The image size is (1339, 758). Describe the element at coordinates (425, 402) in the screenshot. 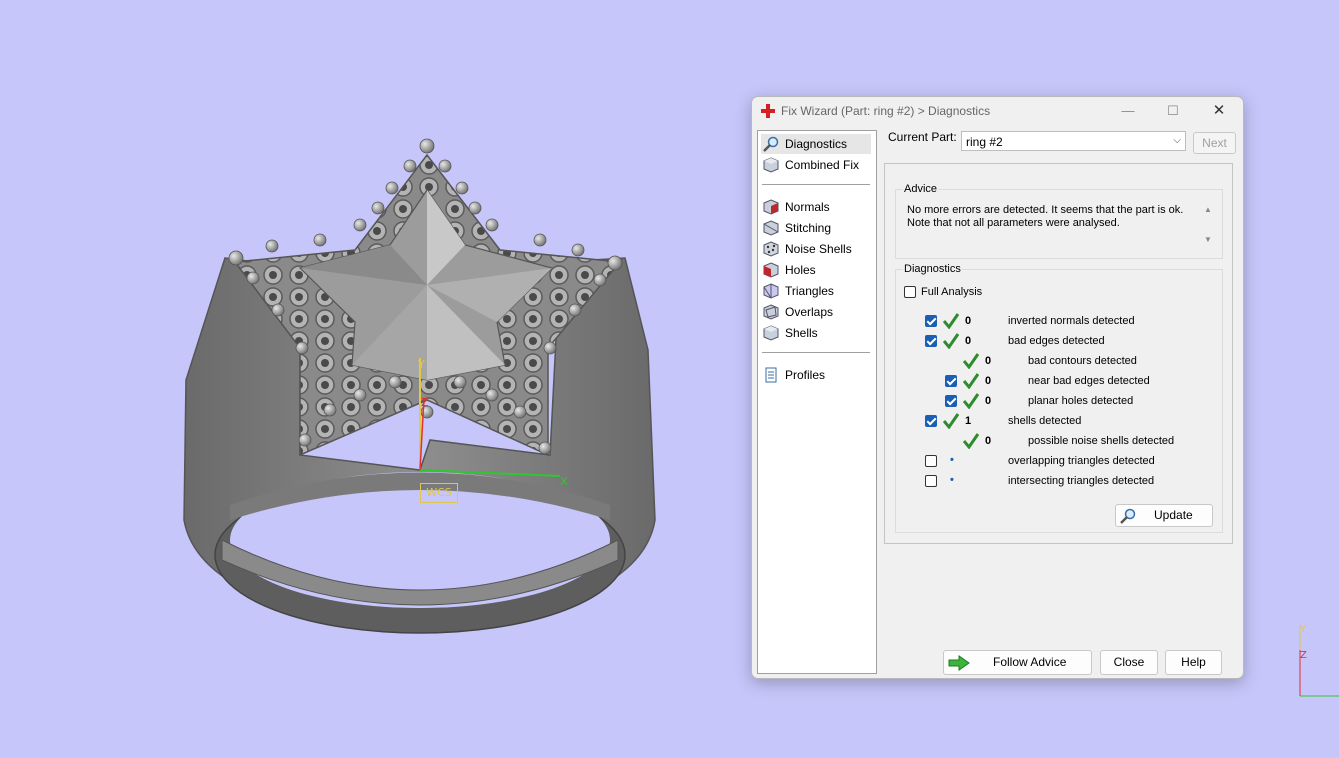

I see `axis-z-label: Z` at that location.